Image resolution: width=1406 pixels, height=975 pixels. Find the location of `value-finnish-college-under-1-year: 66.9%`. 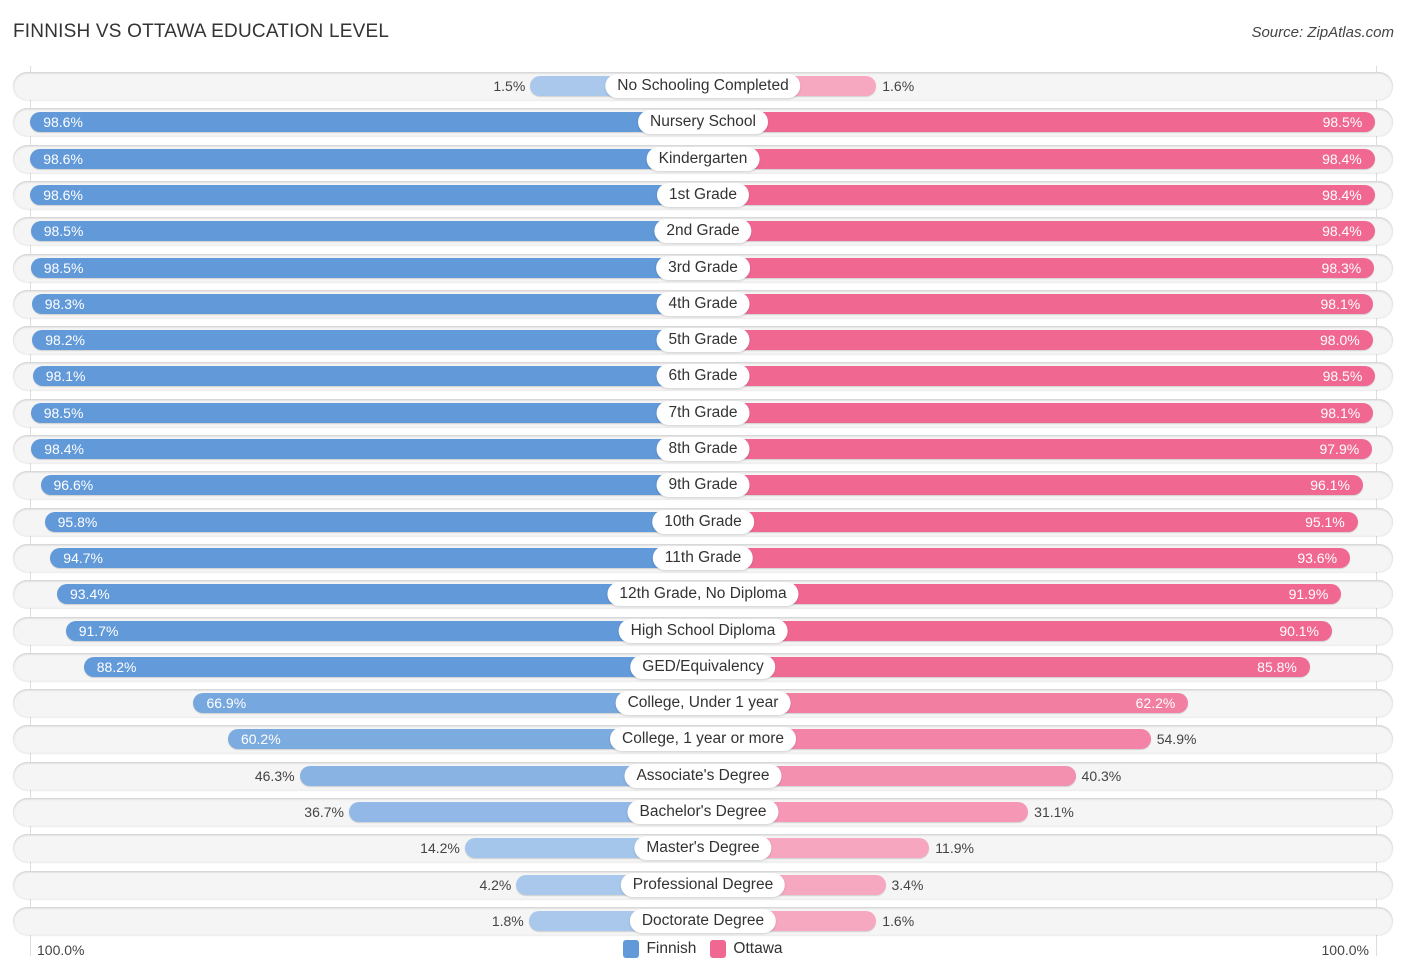

value-finnish-college-under-1-year: 66.9% is located at coordinates (226, 703).